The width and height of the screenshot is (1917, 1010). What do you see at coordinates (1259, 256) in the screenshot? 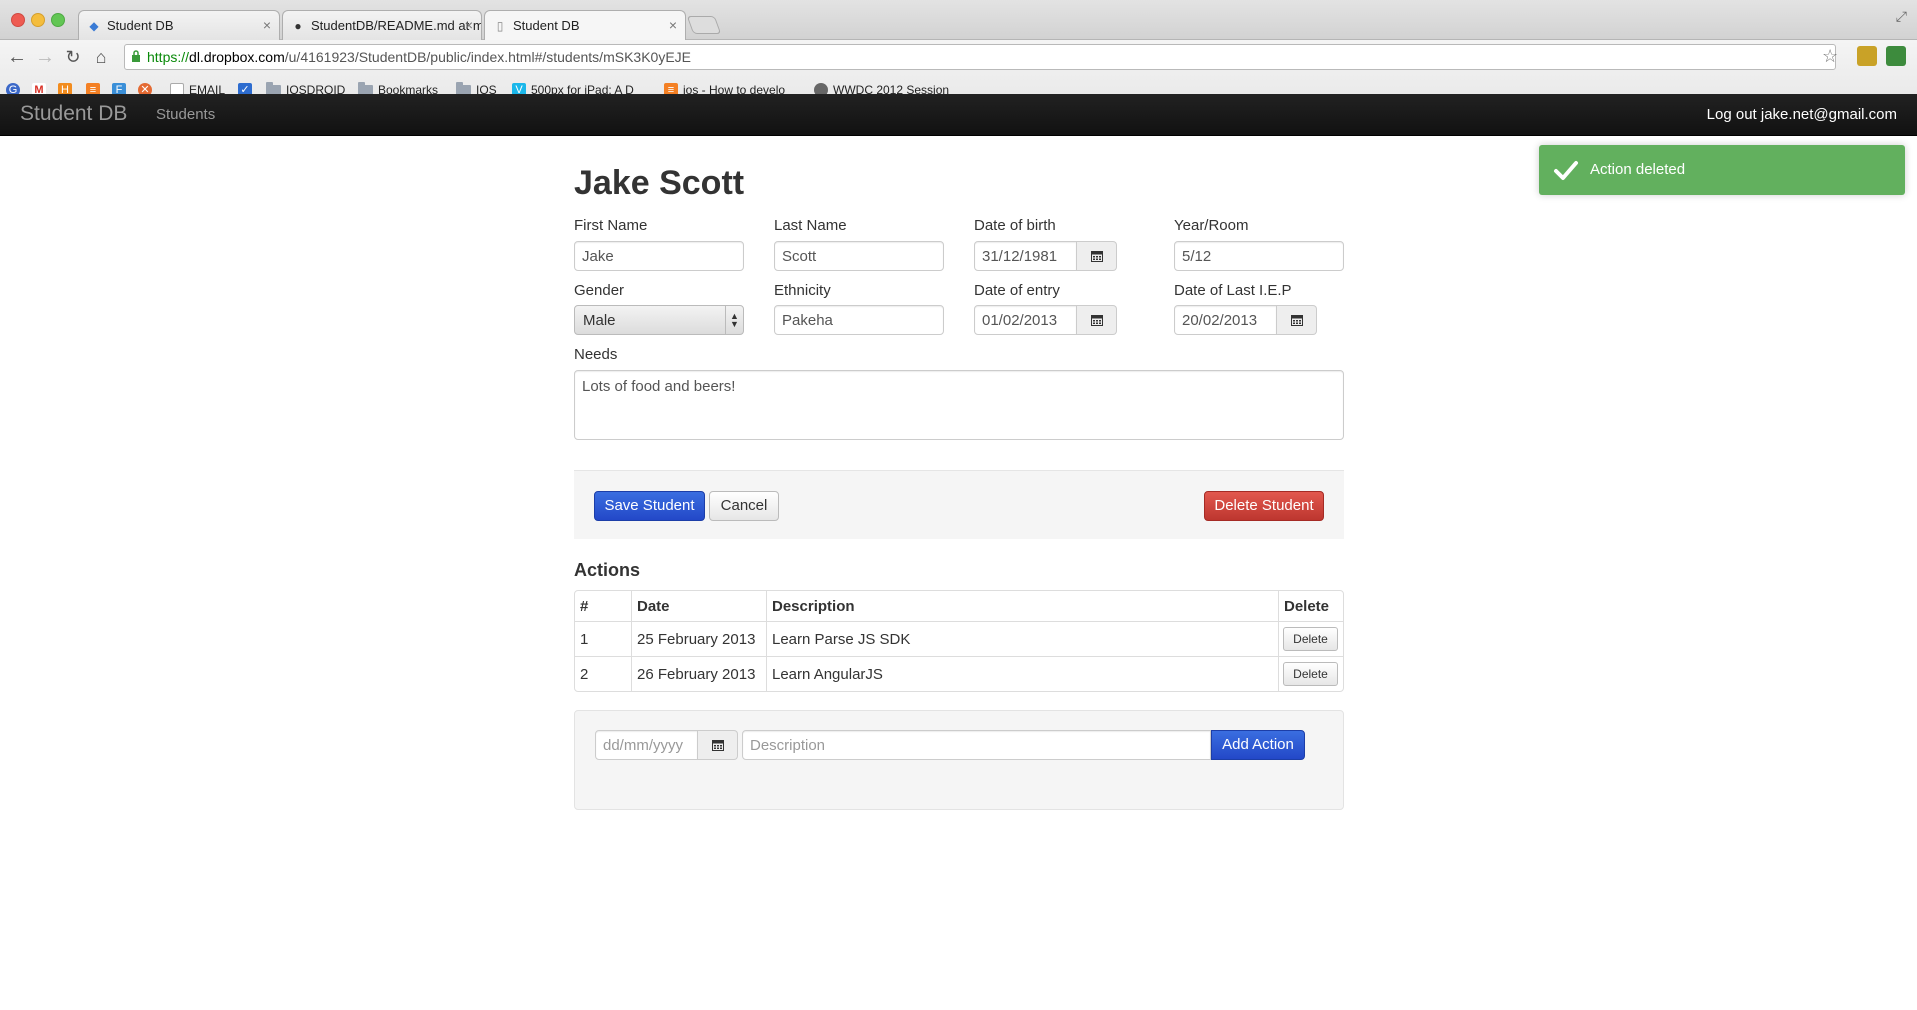
I see `year-room-input: 5/12` at bounding box center [1259, 256].